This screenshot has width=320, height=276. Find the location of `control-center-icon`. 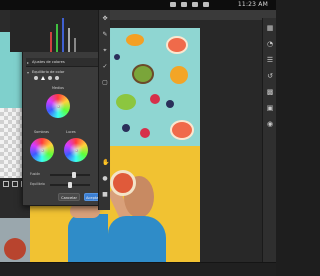

control-center-icon is located at coordinates (206, 4).